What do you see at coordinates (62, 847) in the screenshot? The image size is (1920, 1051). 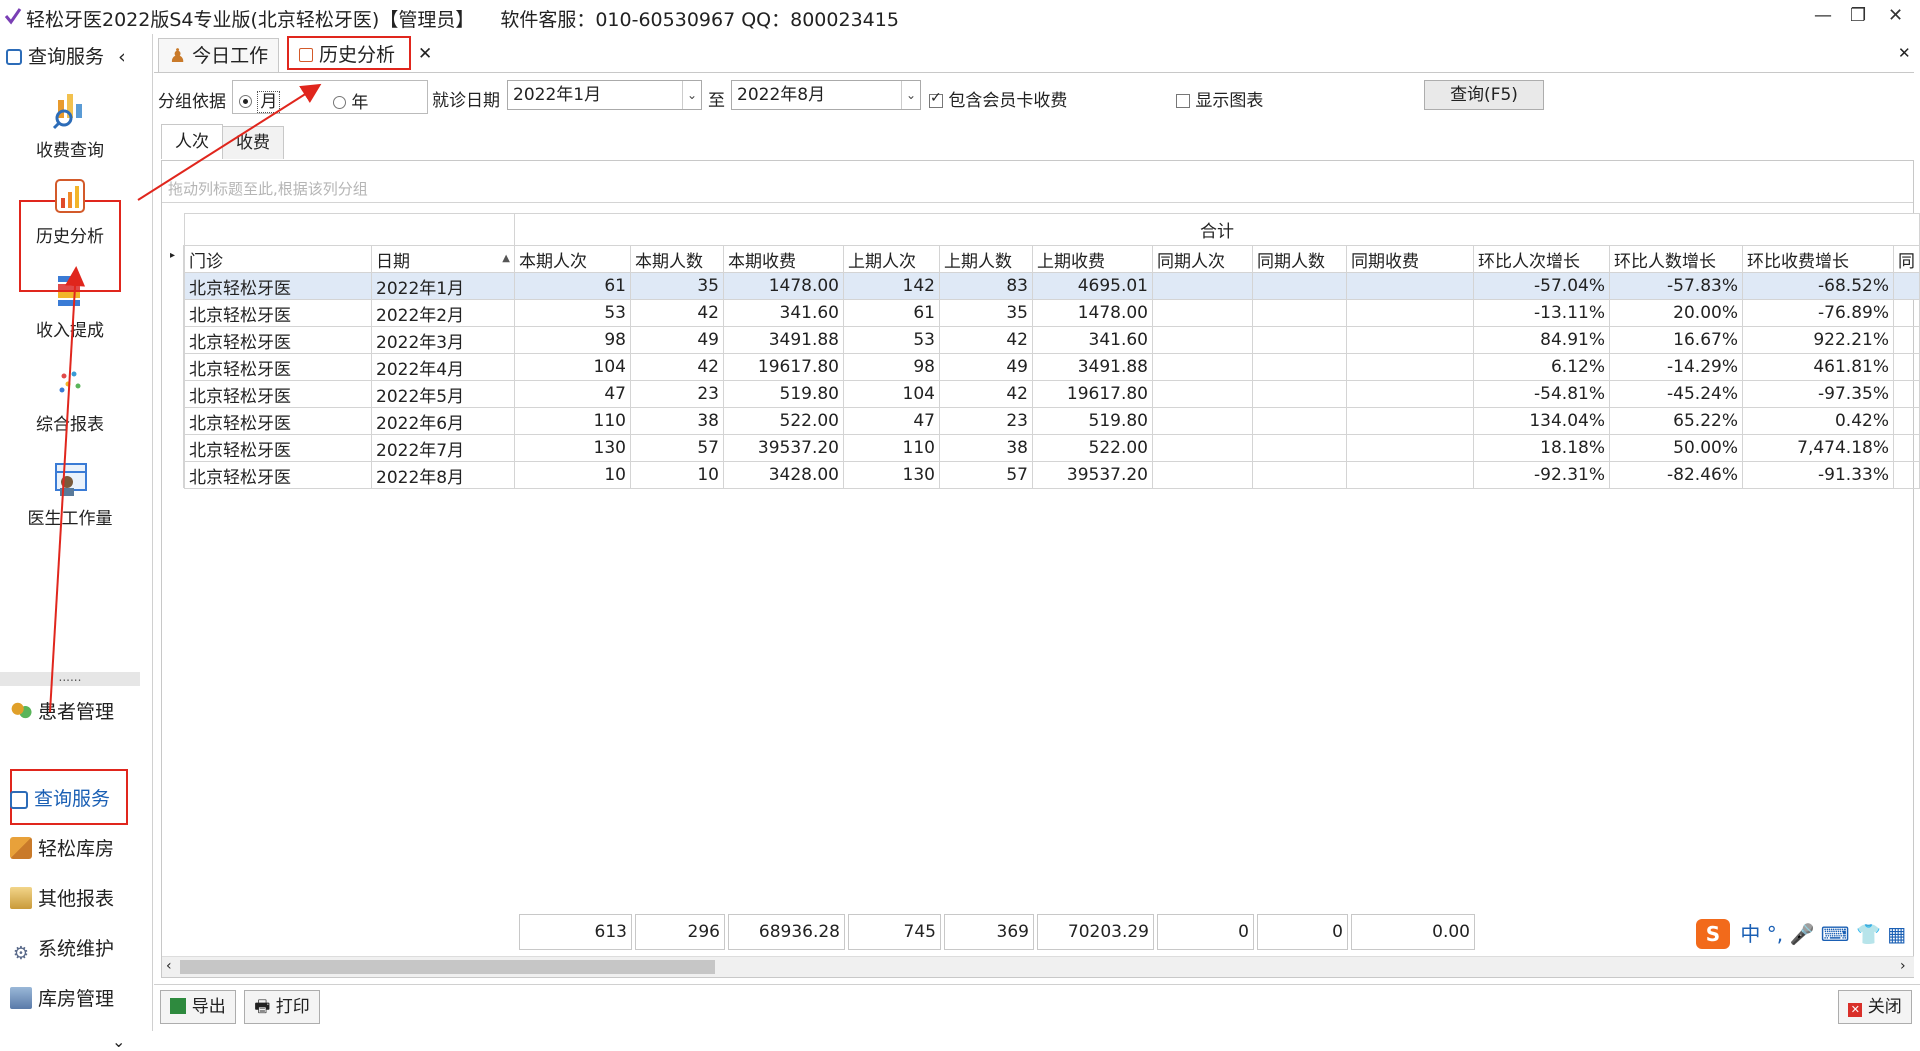 I see `nav-item-easy-warehouse: 轻松库房` at bounding box center [62, 847].